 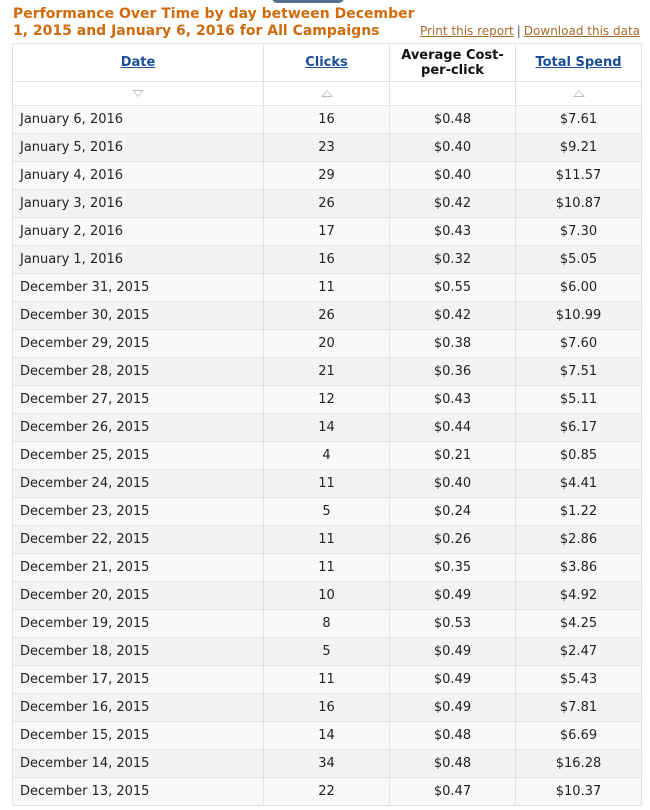 I want to click on cell-date: December 21, 2015, so click(x=138, y=567).